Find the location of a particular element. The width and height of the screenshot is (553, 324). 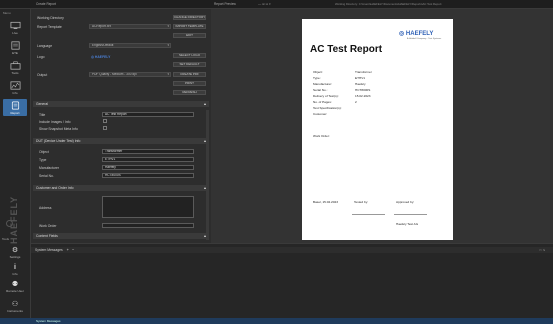

title-label: Title is located at coordinates (42, 115).